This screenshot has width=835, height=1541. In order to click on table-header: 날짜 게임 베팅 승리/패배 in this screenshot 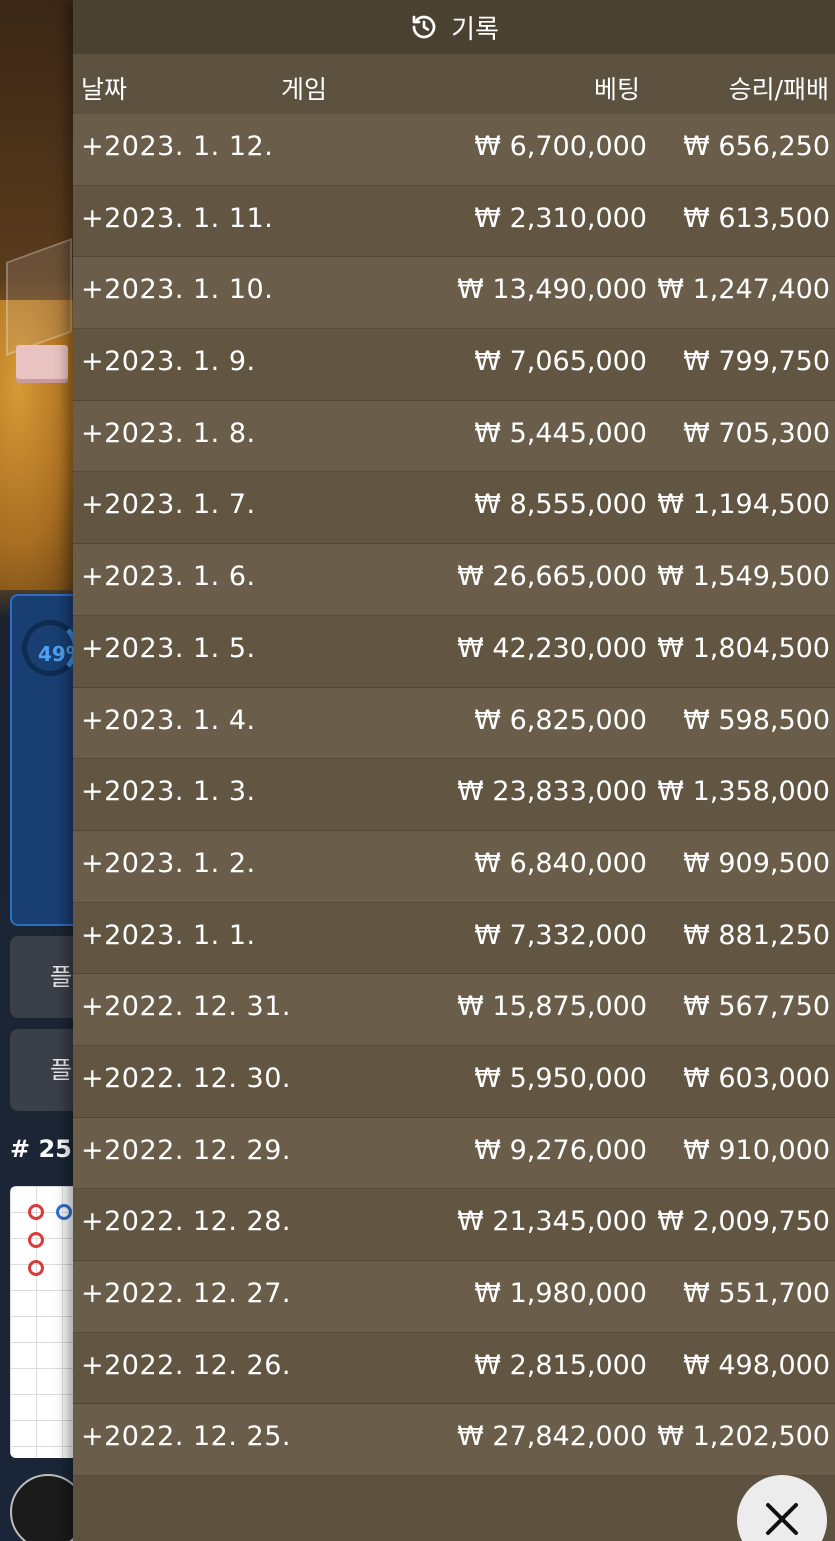, I will do `click(454, 85)`.